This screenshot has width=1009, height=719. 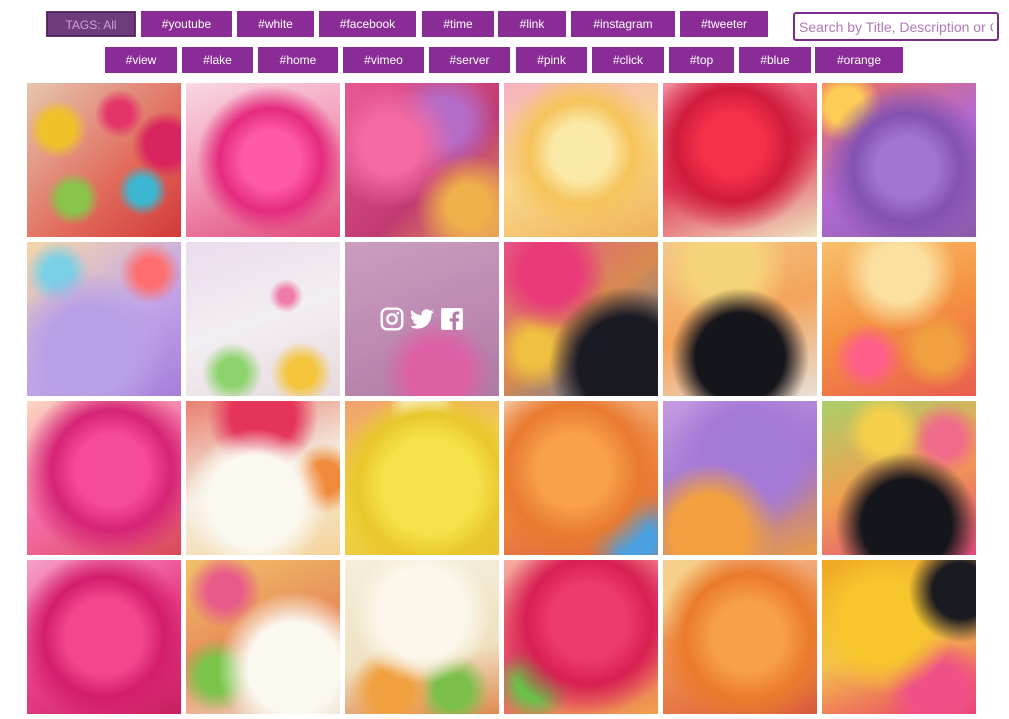 What do you see at coordinates (186, 24) in the screenshot?
I see `tag-youtube: #youtube` at bounding box center [186, 24].